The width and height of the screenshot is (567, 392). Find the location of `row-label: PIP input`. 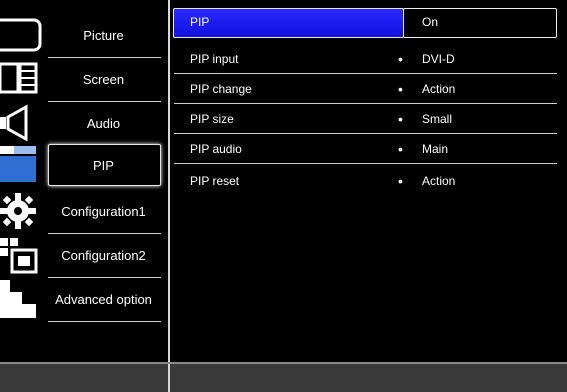

row-label: PIP input is located at coordinates (214, 59).